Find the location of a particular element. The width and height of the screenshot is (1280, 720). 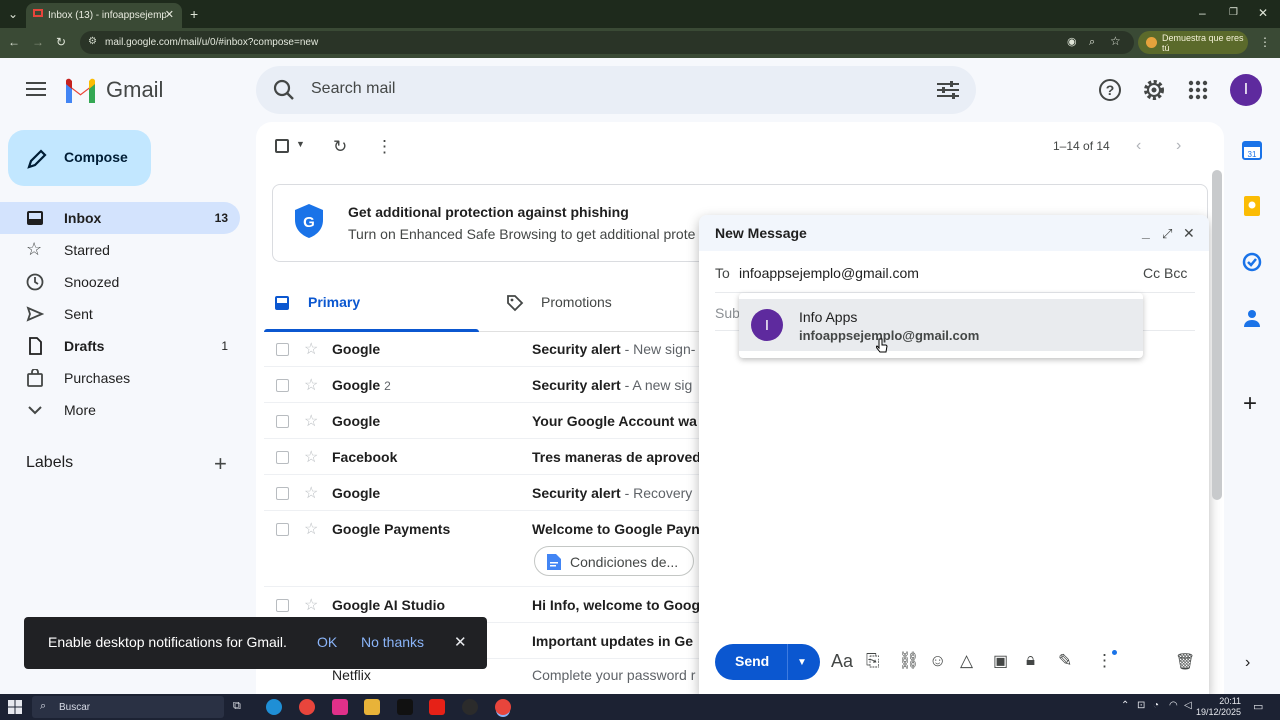

show-side-panel-icon: › is located at coordinates (1247, 663).